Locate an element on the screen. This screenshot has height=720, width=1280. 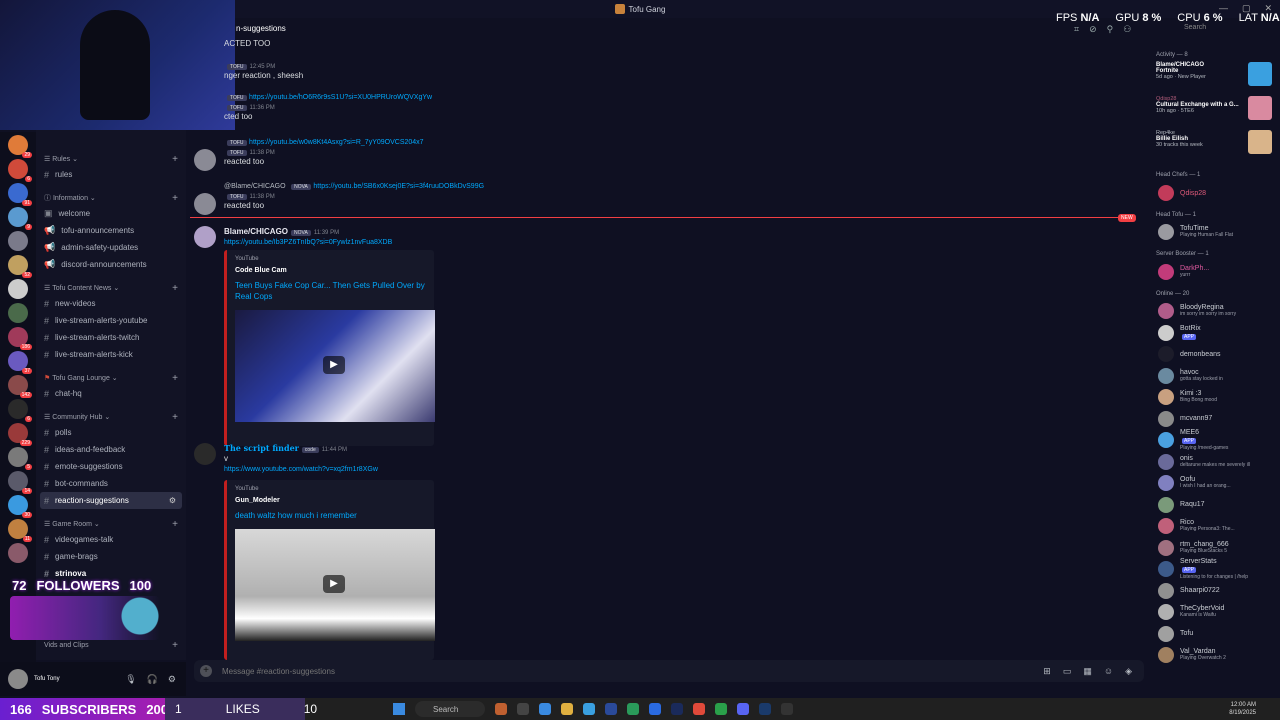
server-icon: 186 is located at coordinates (20, 338).